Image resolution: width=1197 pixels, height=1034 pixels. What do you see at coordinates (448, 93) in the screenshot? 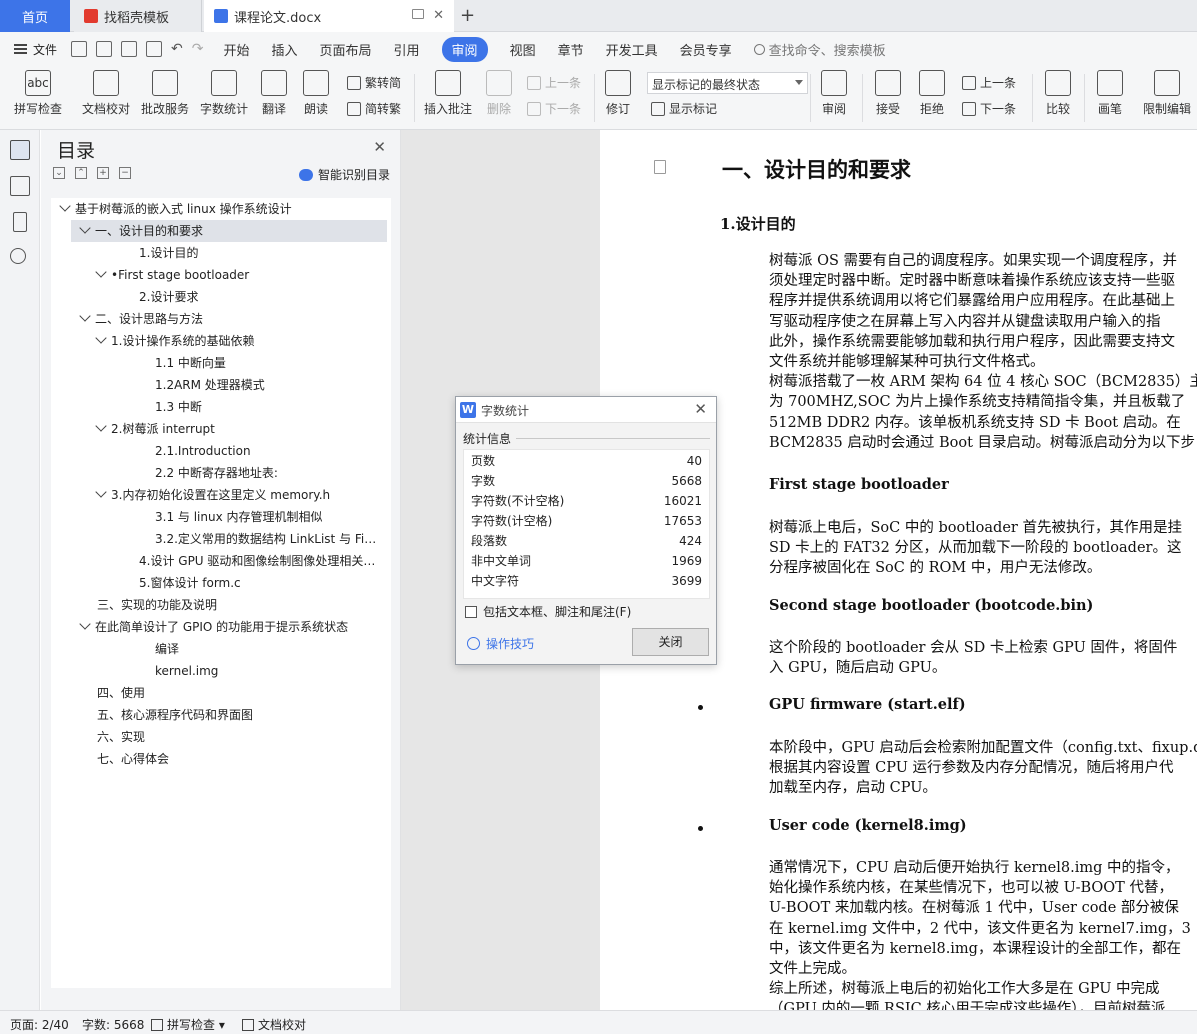
I see `insert-comment-button: 插入批注` at bounding box center [448, 93].